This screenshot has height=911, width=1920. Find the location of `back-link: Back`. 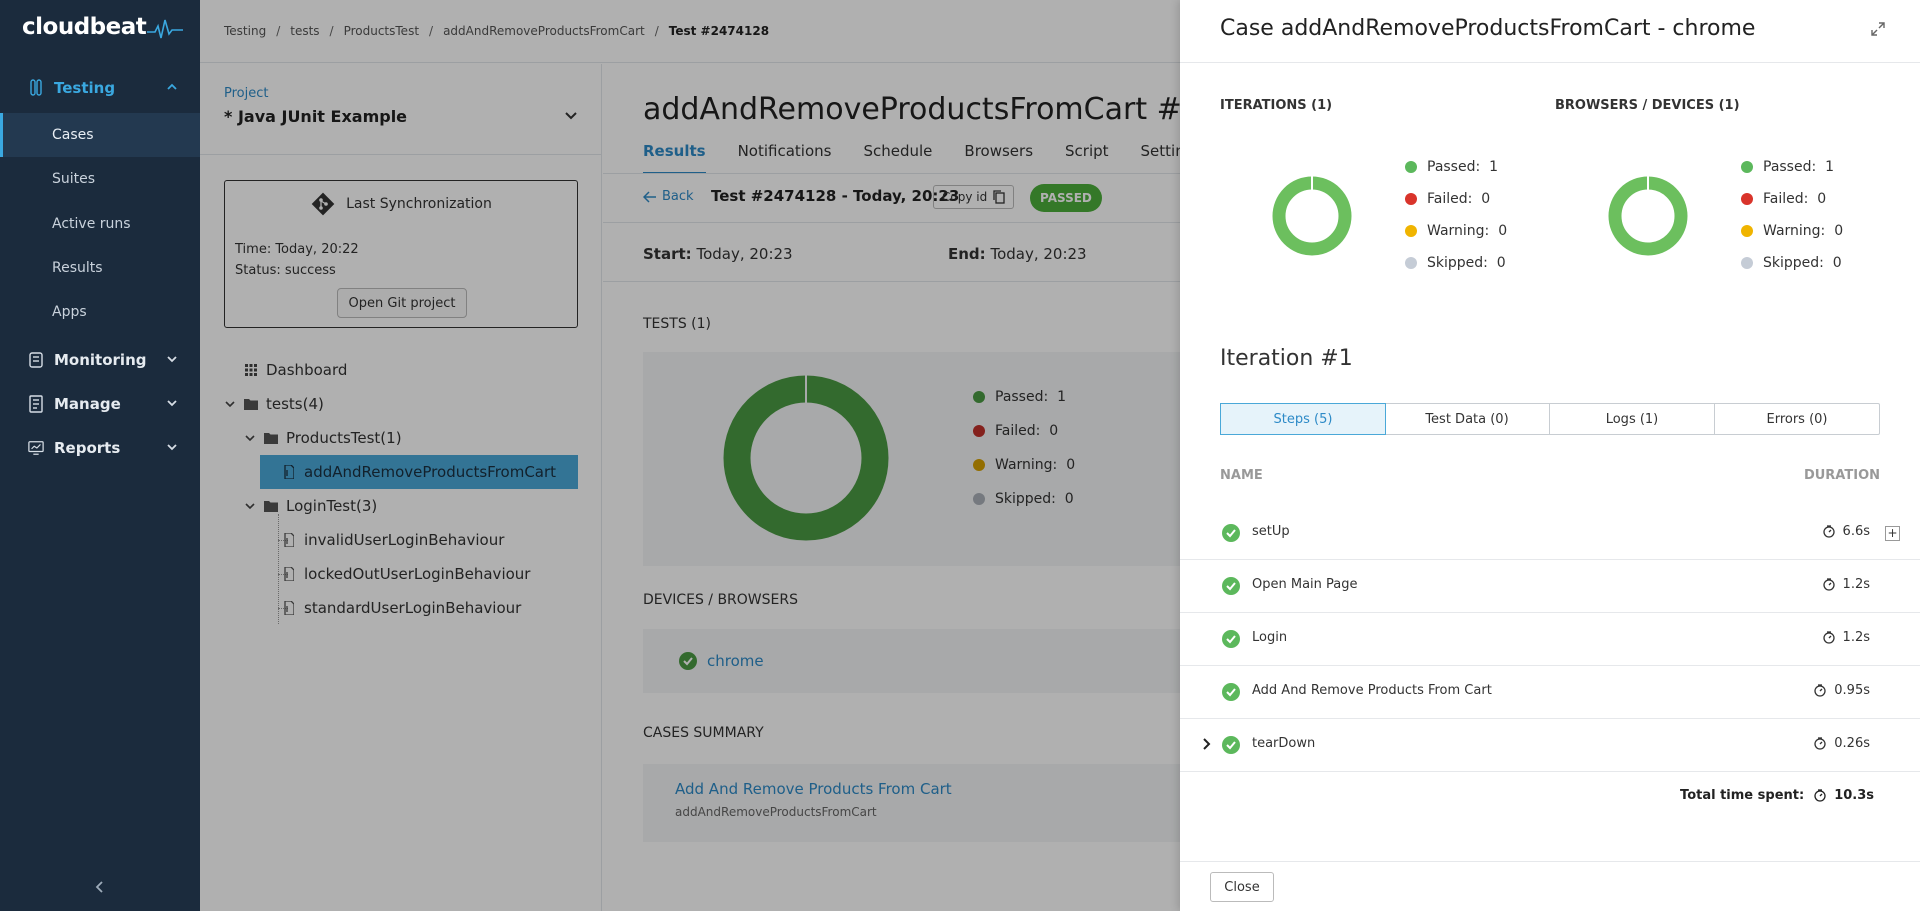

back-link: Back is located at coordinates (668, 196).